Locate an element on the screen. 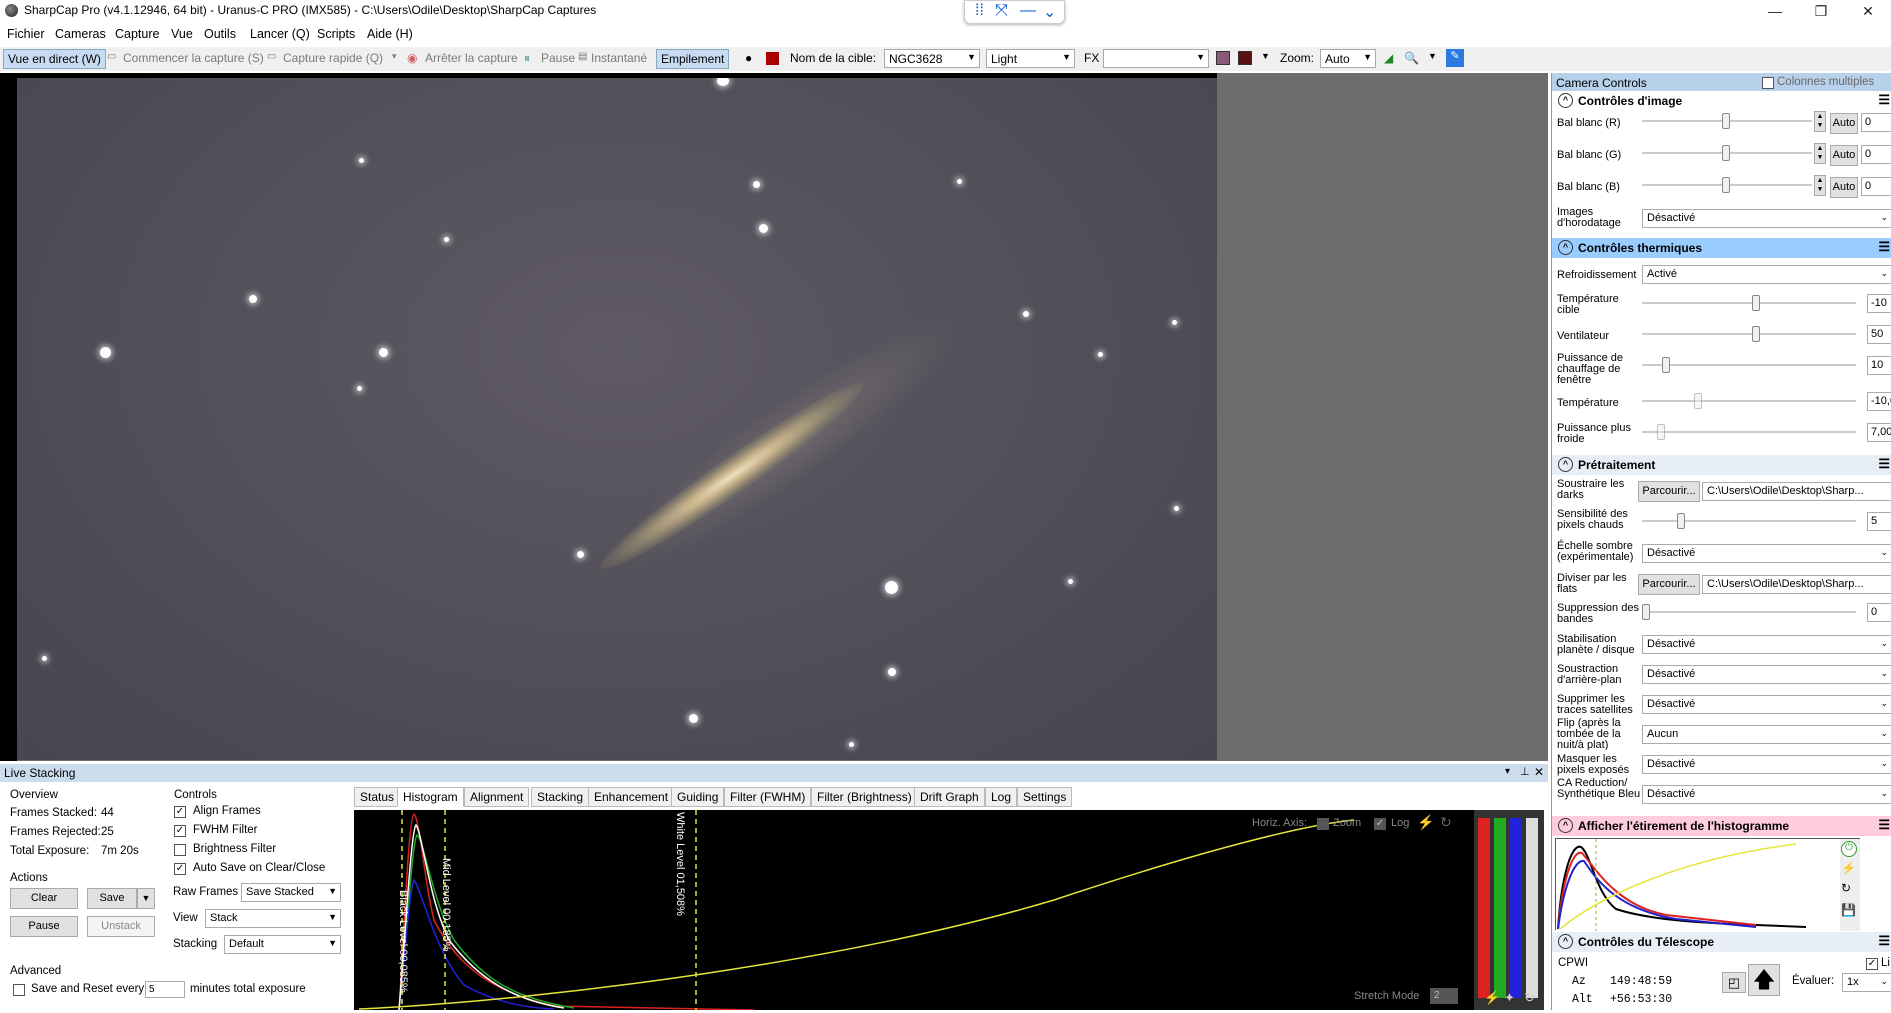 The width and height of the screenshot is (1891, 1013). pin-icon: ⊥ is located at coordinates (1525, 771).